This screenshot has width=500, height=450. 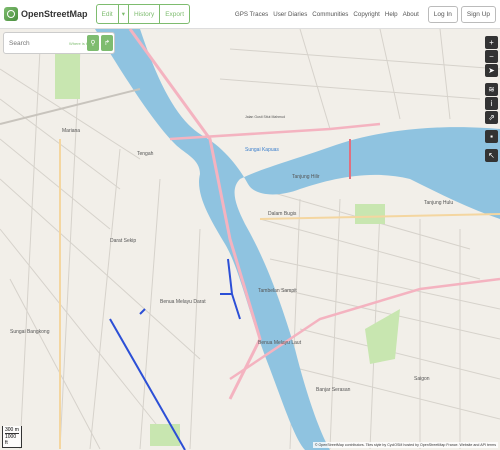 I want to click on info-icon: i, so click(x=491, y=103).